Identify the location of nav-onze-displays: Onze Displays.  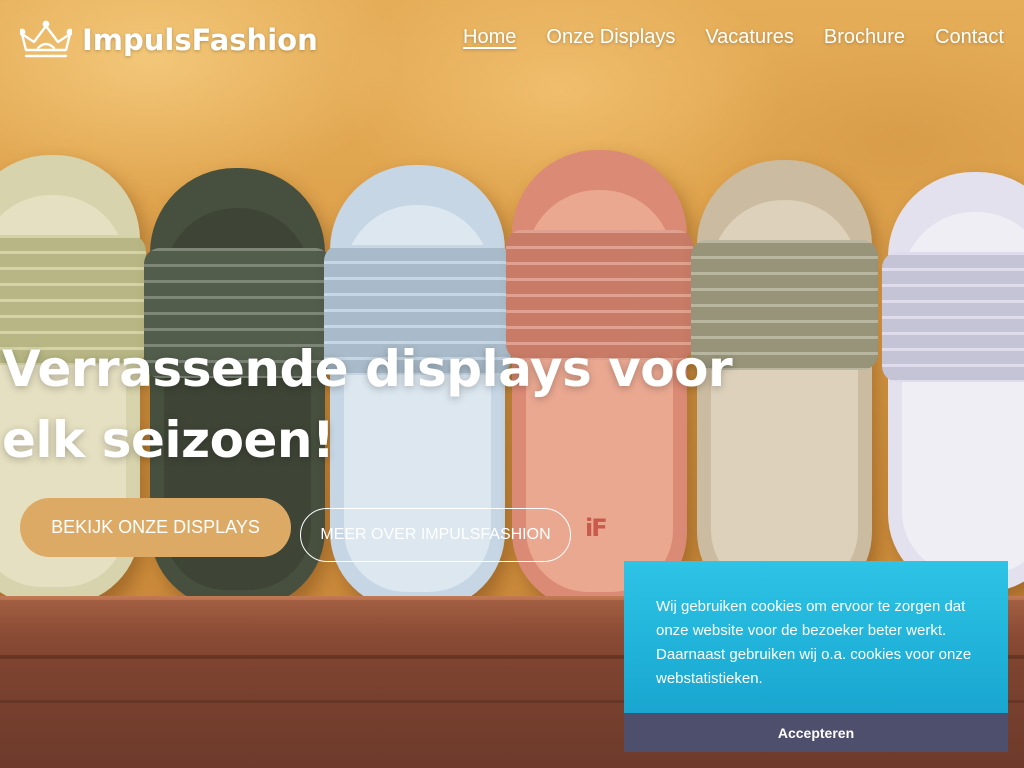
(610, 37).